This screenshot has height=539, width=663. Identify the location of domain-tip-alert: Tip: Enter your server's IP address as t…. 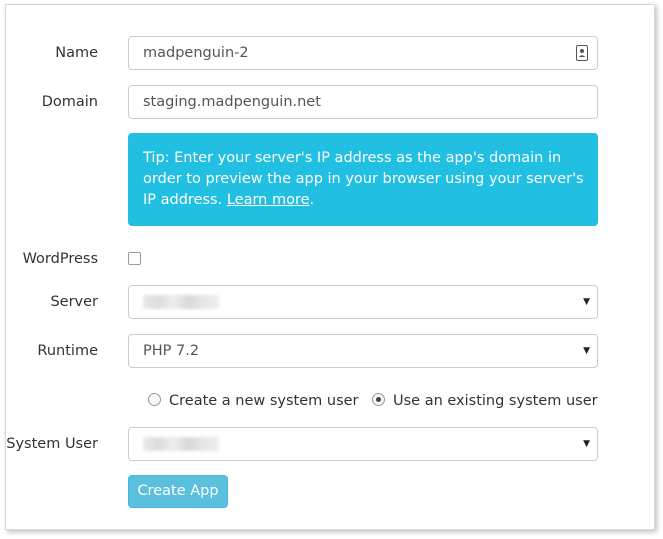
(363, 179).